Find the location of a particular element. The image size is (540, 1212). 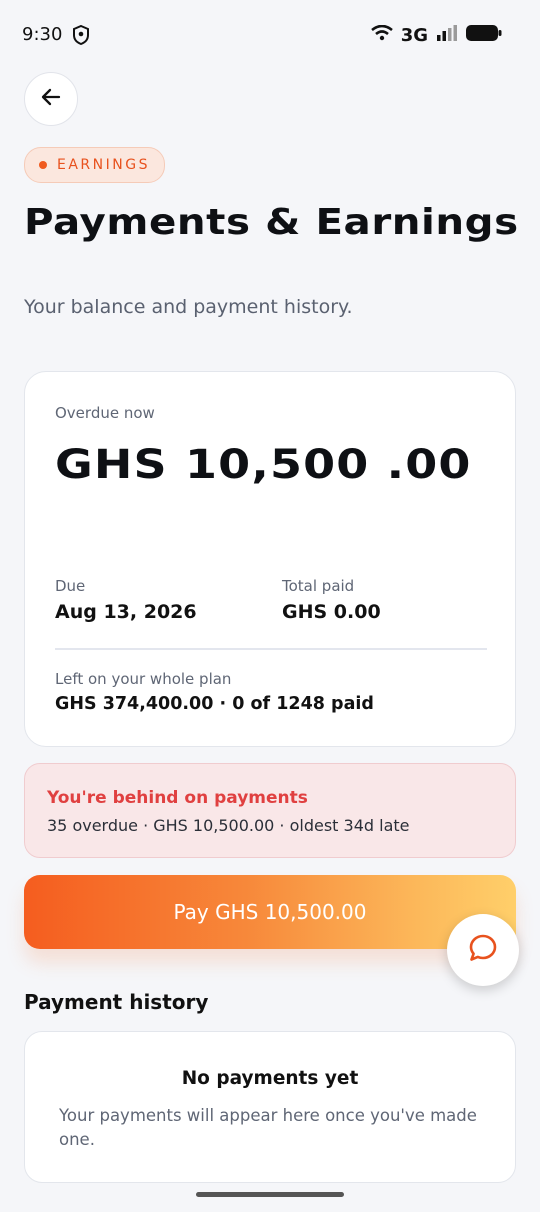

total-paid-value: GHS 0.00 is located at coordinates (331, 612).